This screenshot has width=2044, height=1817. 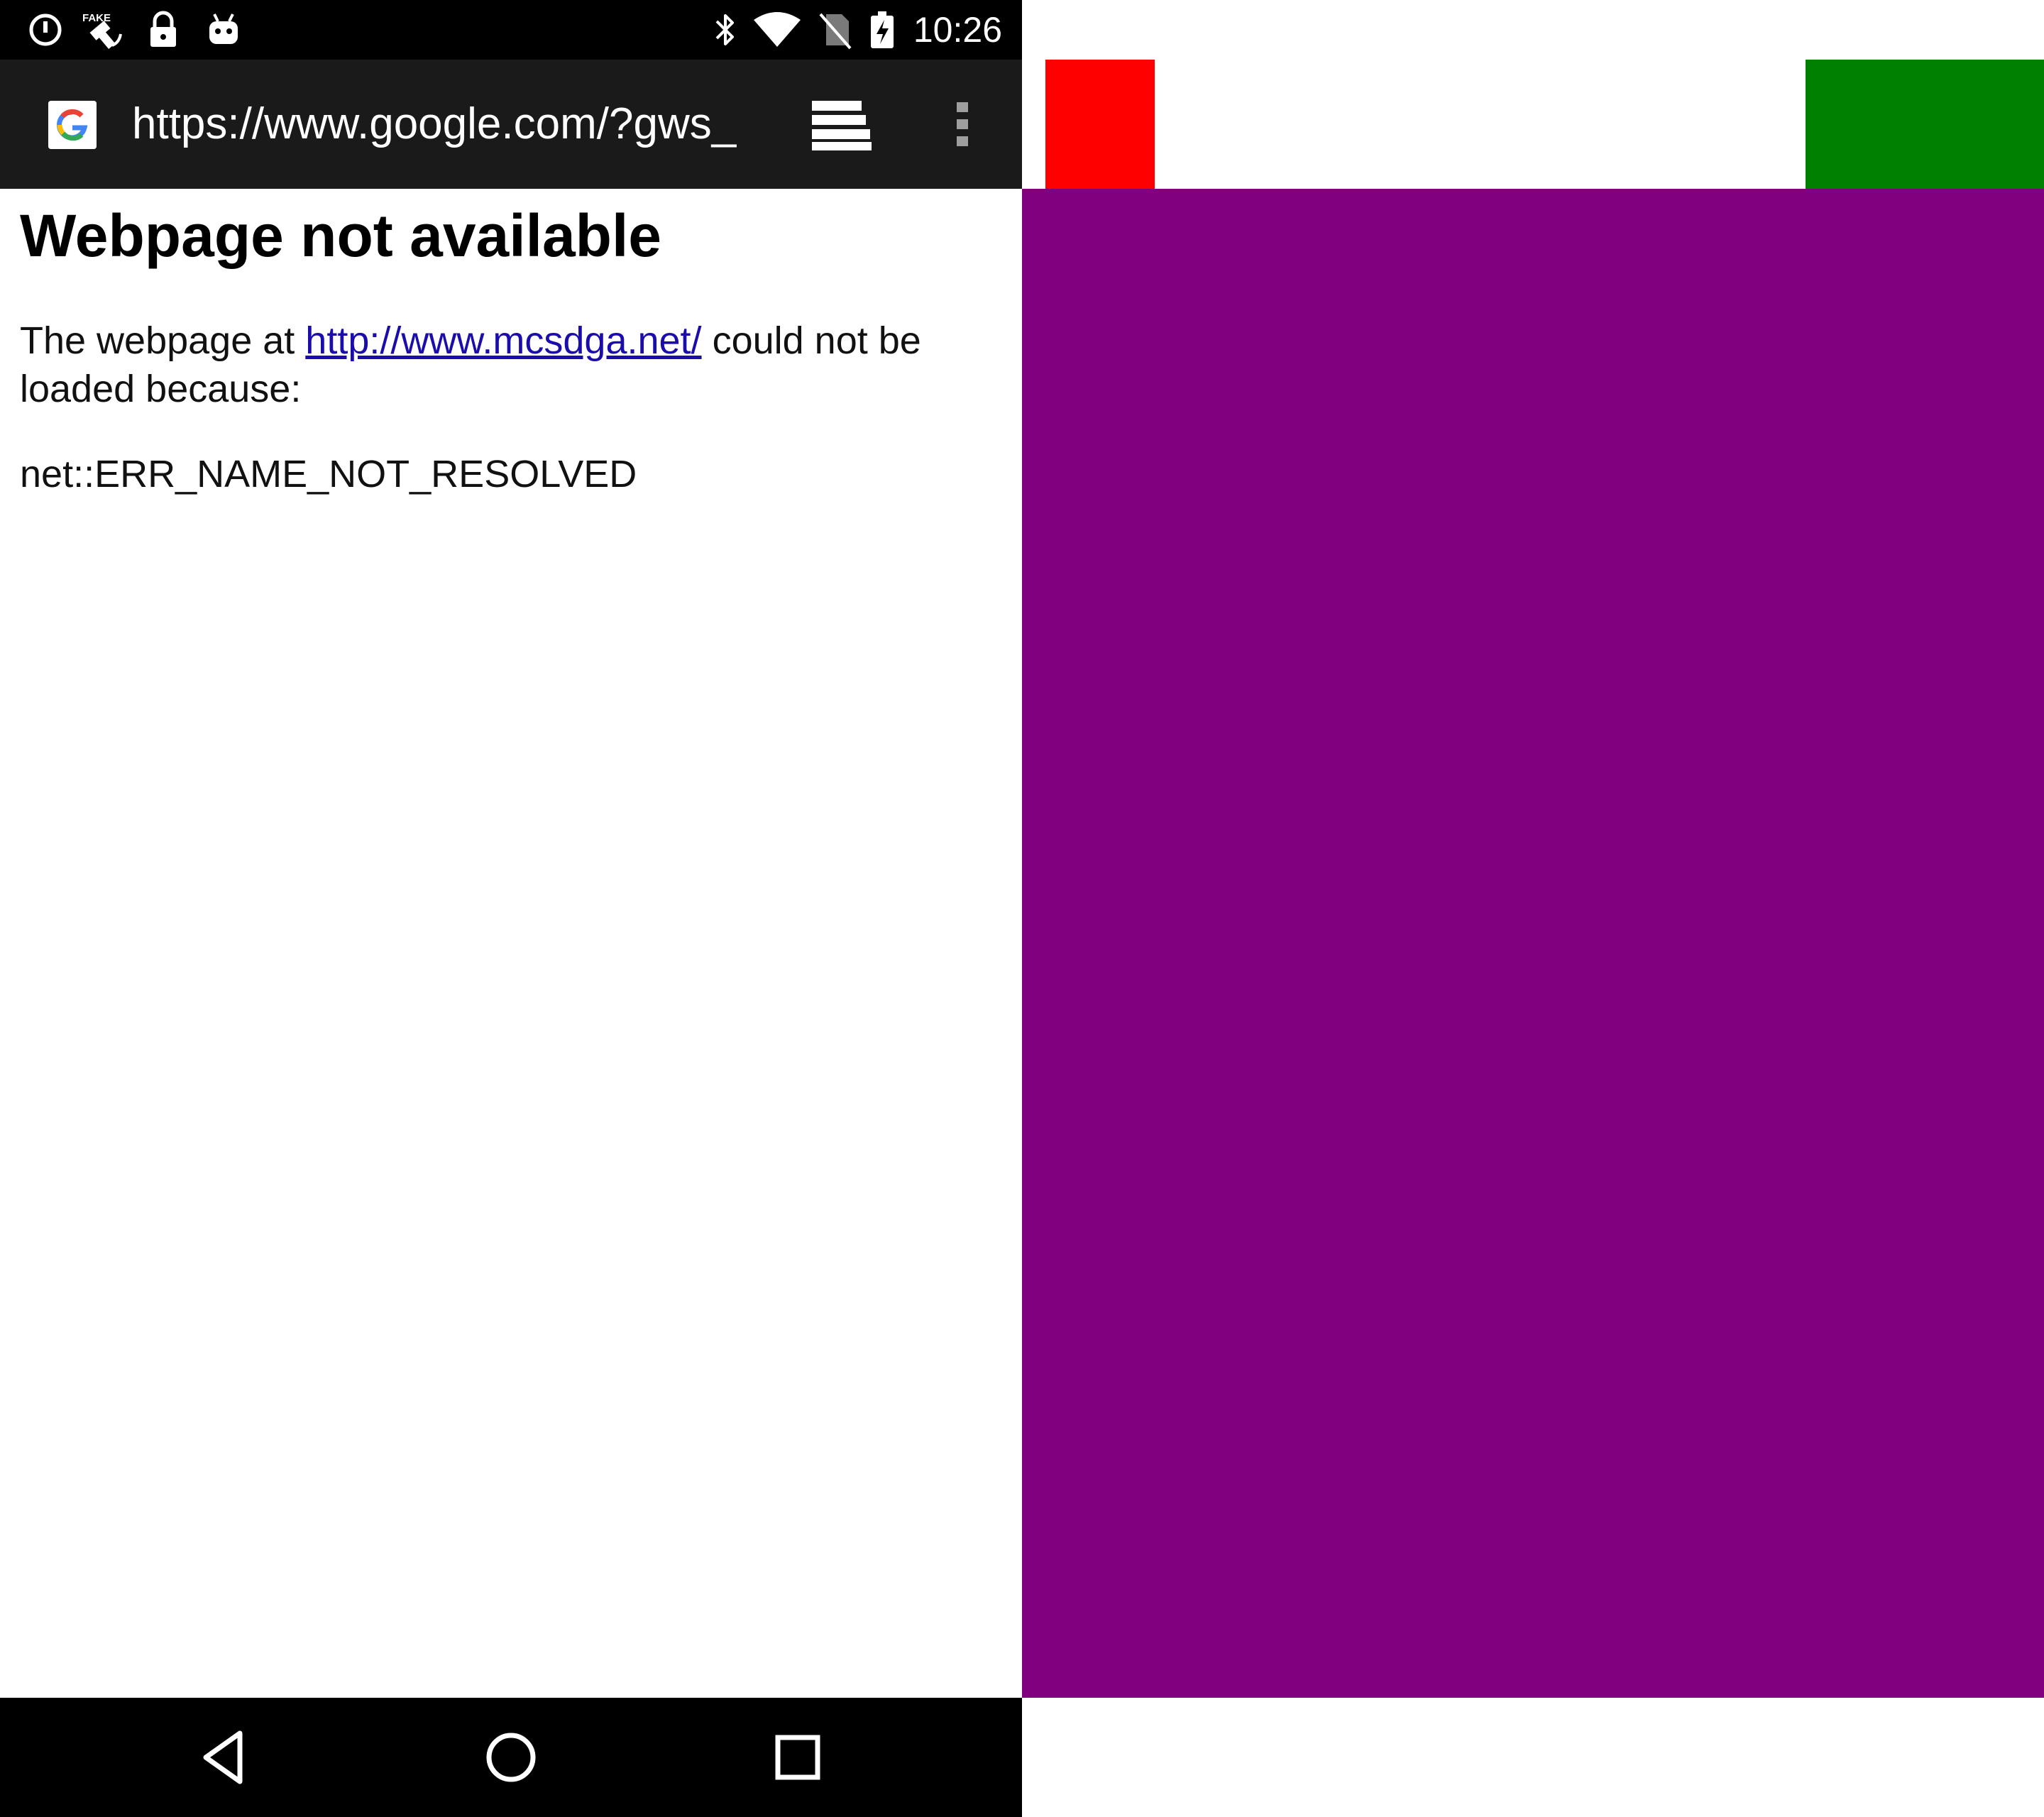 I want to click on status-bar: FAKE 10:26, so click(x=511, y=30).